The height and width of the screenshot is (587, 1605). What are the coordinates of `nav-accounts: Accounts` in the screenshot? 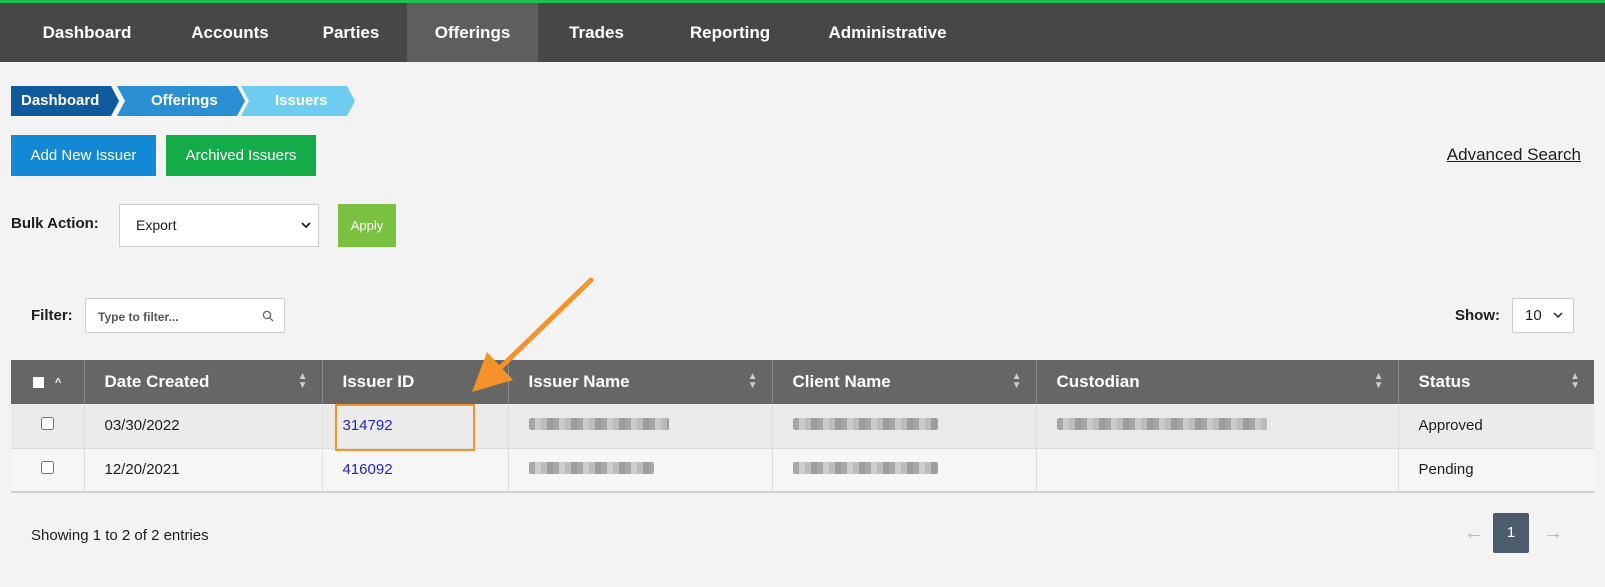 It's located at (230, 32).